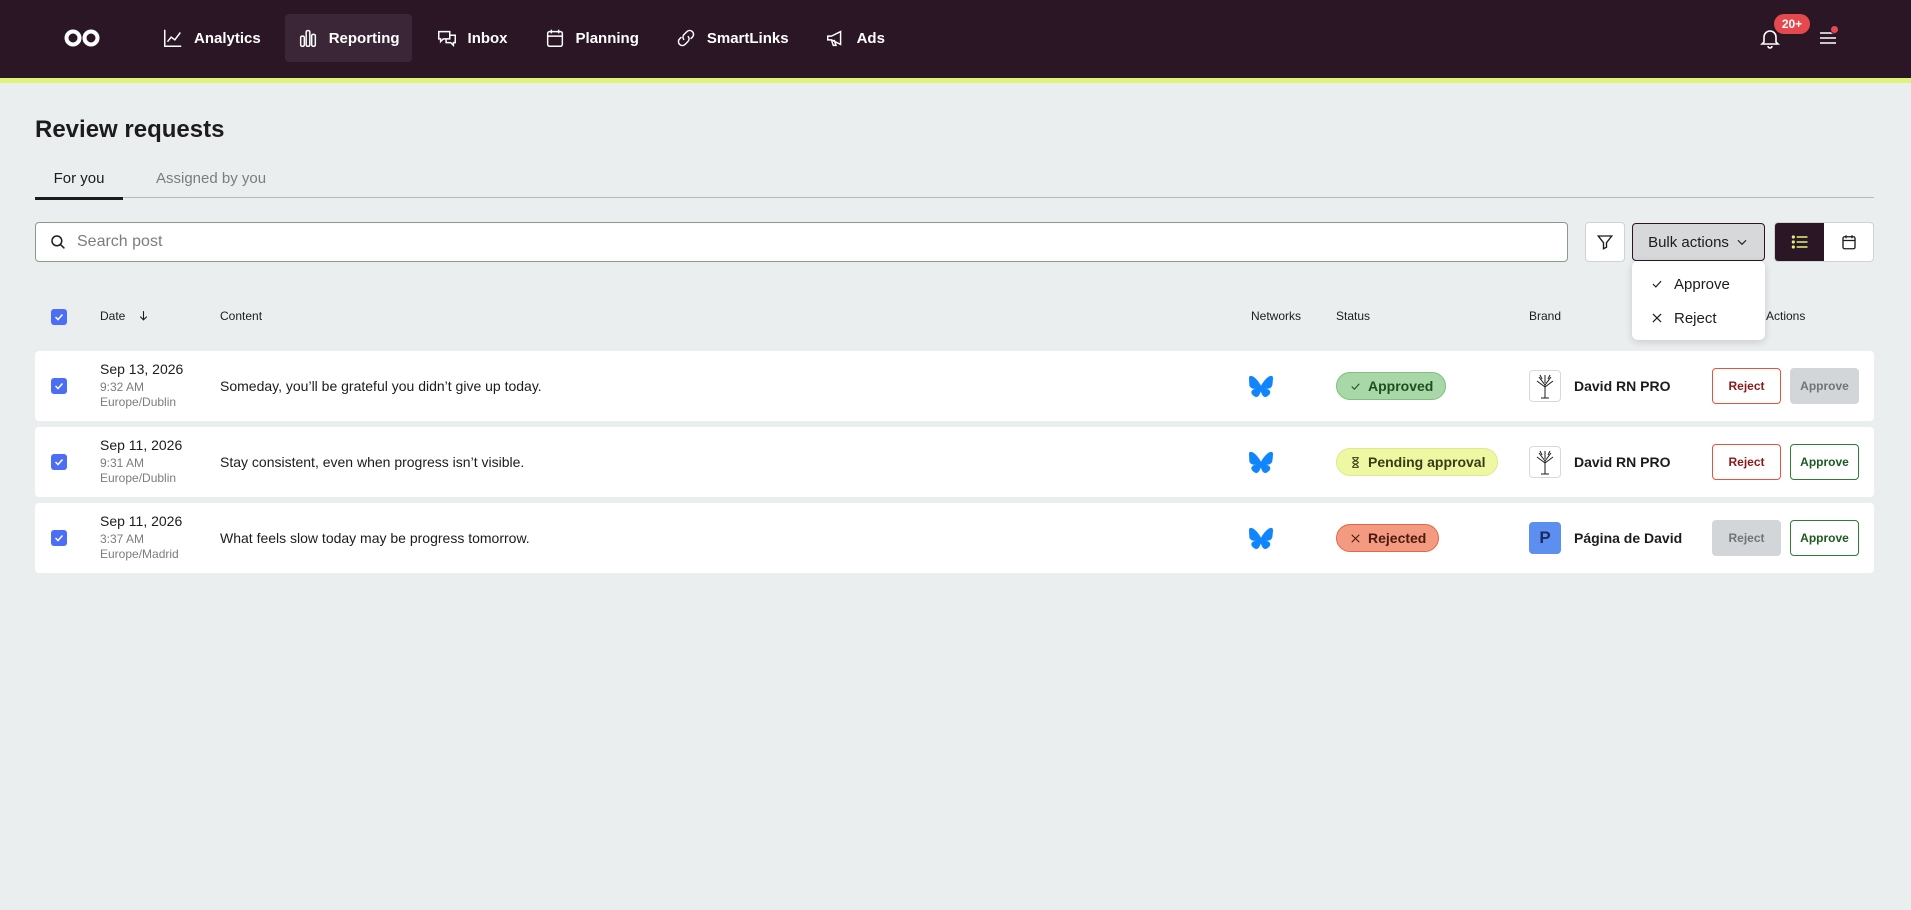  I want to click on bulk-reject-label: Reject, so click(1695, 318).